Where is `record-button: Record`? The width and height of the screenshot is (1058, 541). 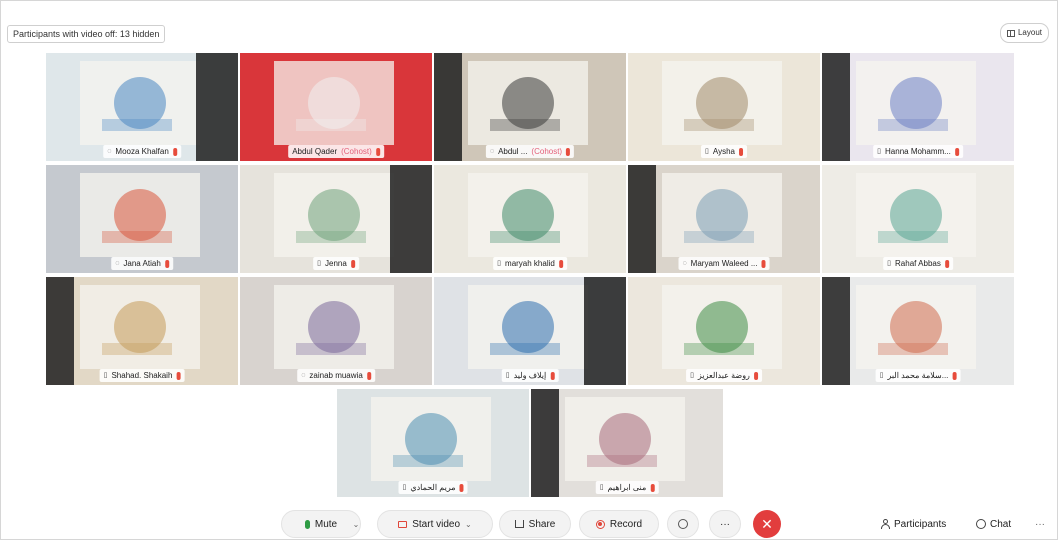 record-button: Record is located at coordinates (619, 524).